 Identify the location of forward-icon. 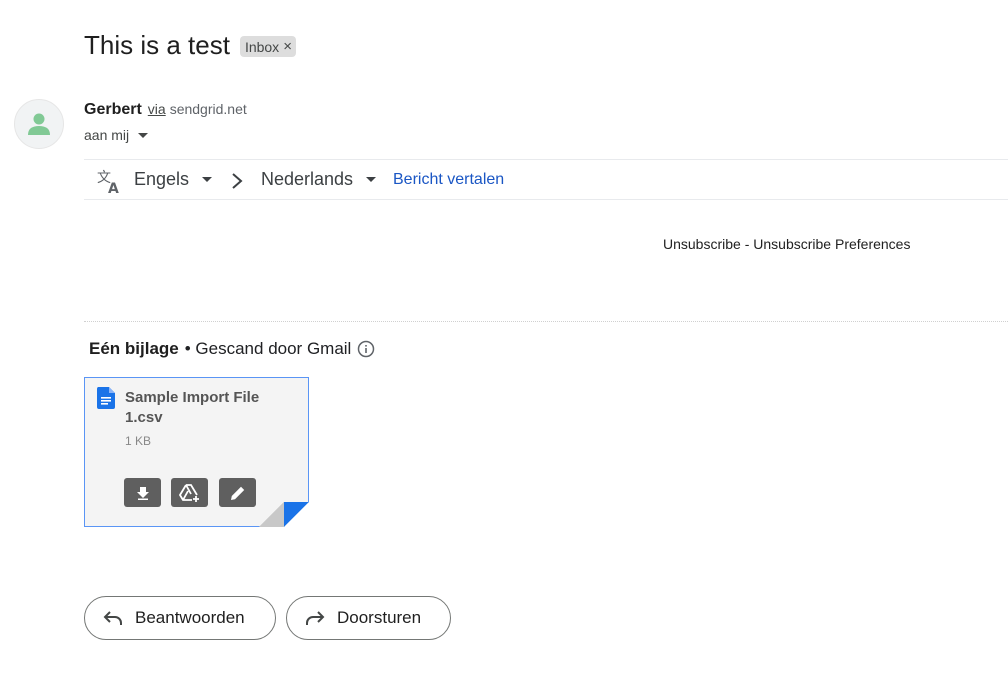
(315, 618).